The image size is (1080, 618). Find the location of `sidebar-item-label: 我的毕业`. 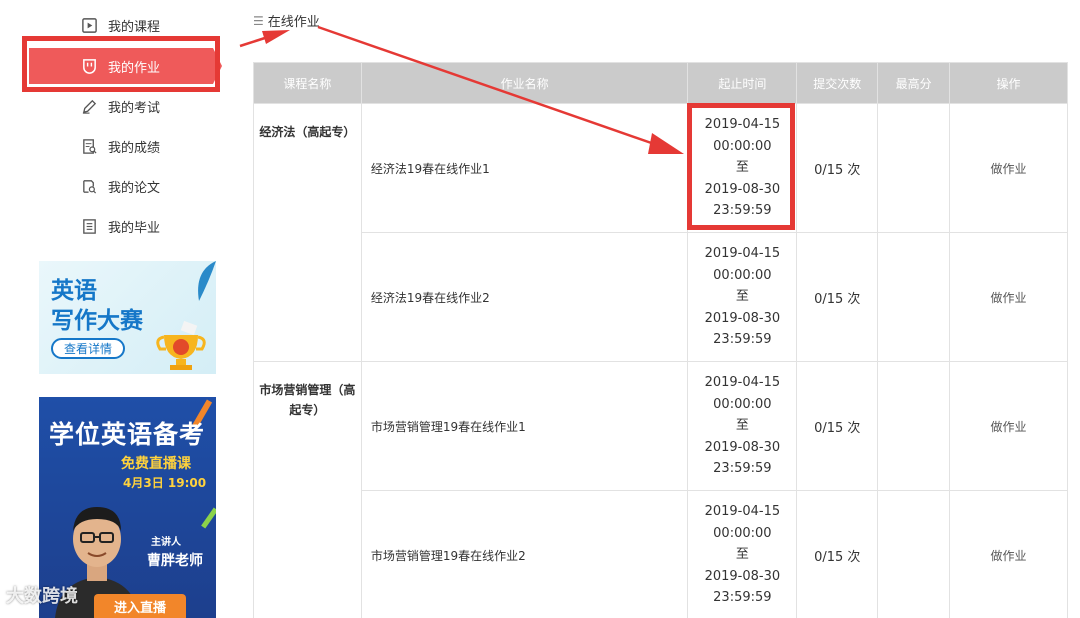

sidebar-item-label: 我的毕业 is located at coordinates (134, 228).